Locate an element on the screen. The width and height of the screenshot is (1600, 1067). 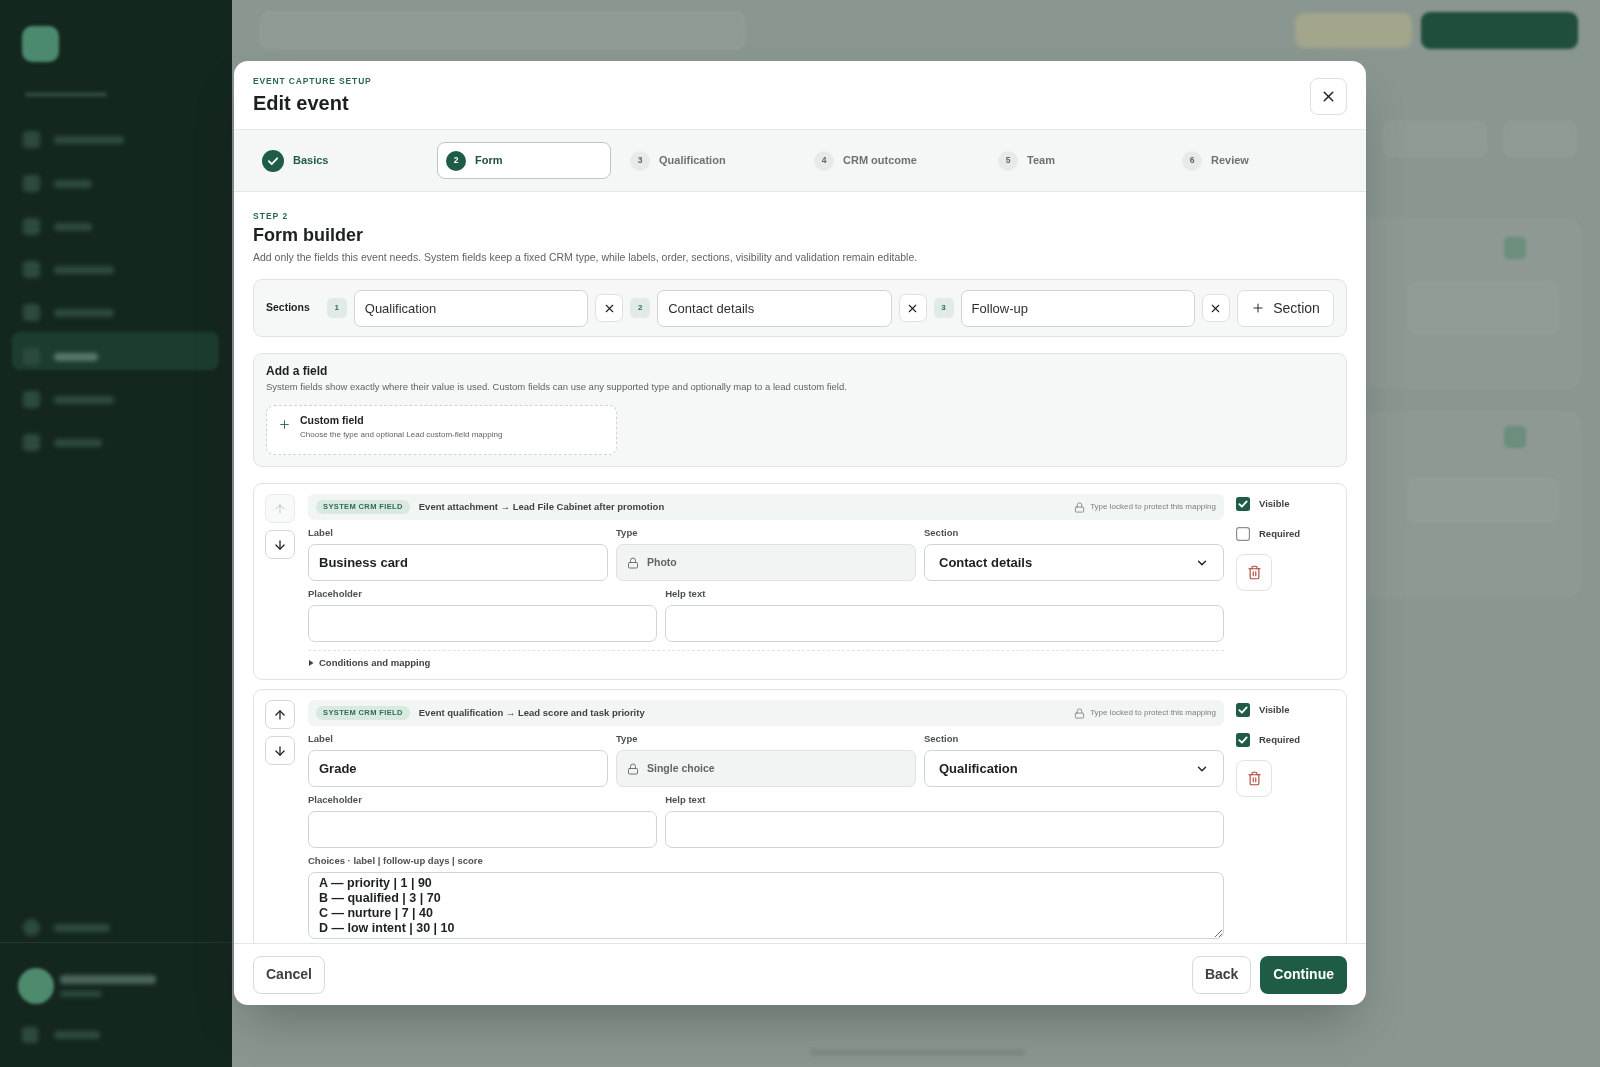
section-name-input: Contact details is located at coordinates (774, 308).